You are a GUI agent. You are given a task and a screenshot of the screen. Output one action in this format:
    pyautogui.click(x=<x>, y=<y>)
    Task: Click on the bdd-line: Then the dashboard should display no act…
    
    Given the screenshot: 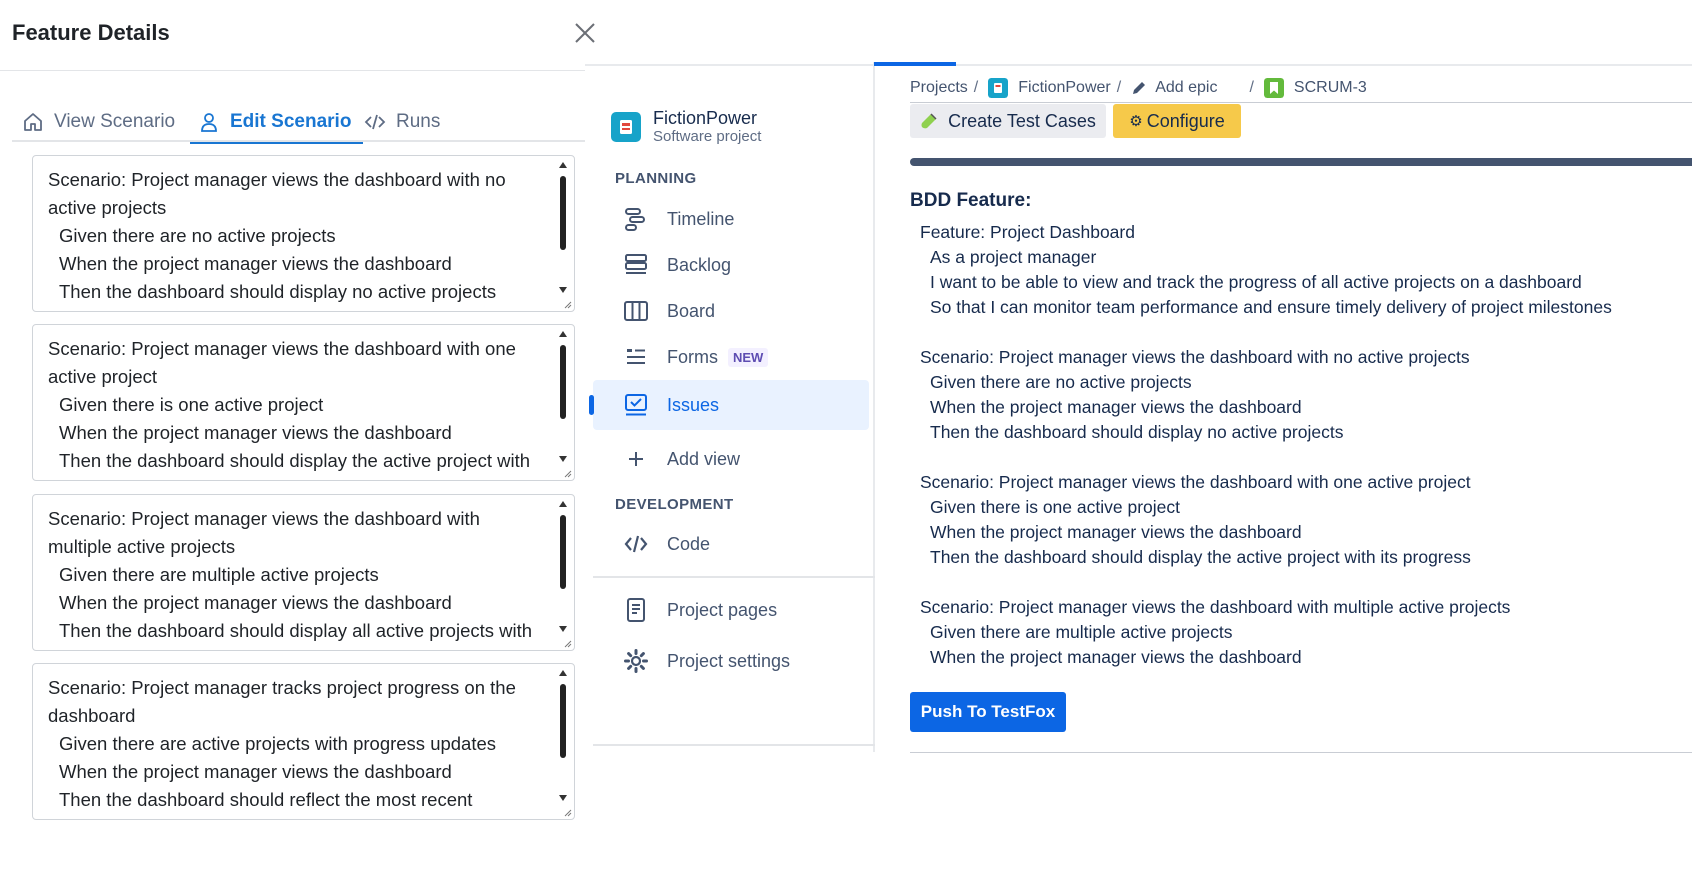 What is the action you would take?
    pyautogui.click(x=1137, y=432)
    